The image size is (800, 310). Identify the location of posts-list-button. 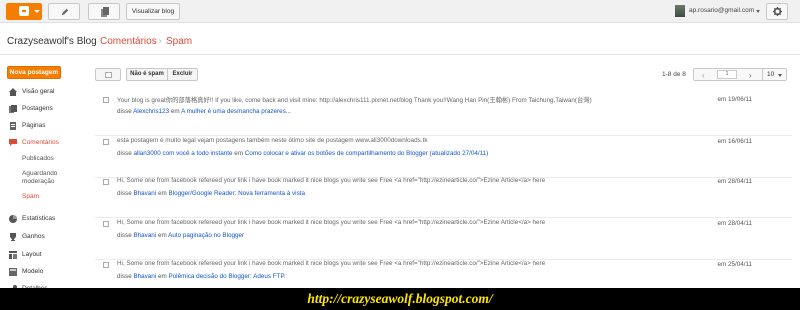
(104, 11).